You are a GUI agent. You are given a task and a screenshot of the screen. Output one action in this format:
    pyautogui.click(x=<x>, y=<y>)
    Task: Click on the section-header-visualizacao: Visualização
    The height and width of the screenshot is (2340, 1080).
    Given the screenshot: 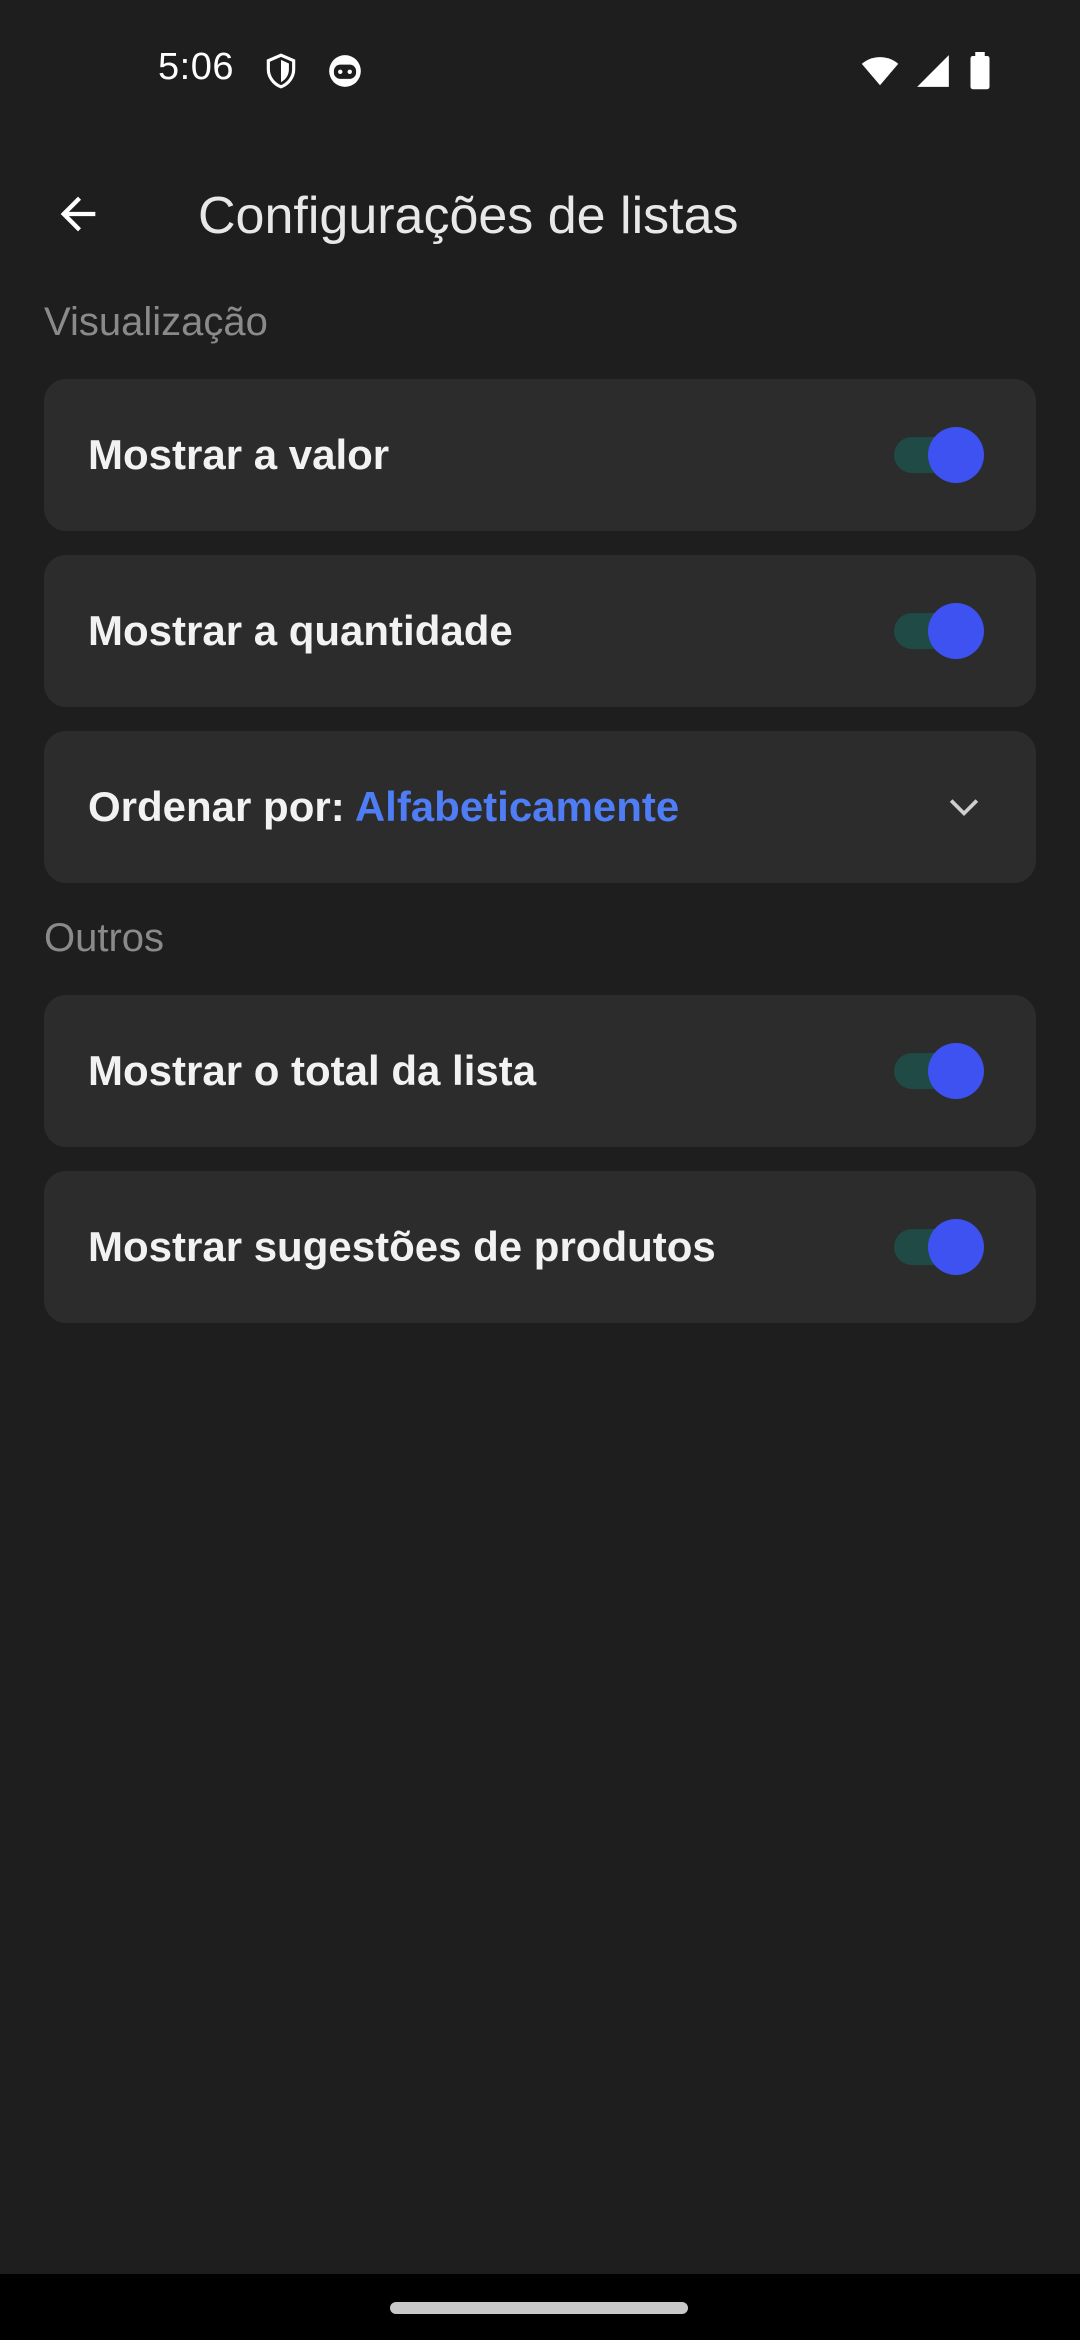 What is the action you would take?
    pyautogui.click(x=156, y=322)
    